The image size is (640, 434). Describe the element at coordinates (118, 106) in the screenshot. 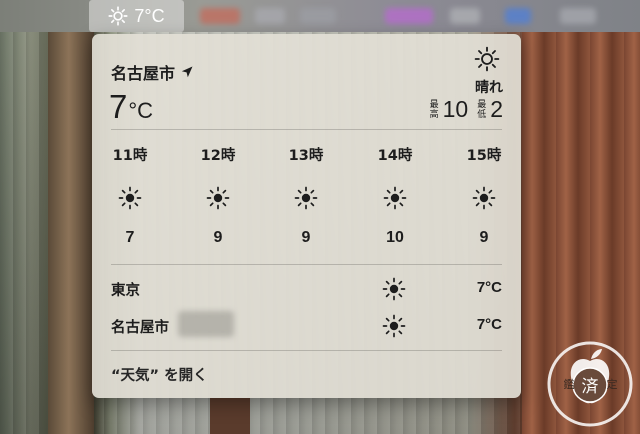

I see `current-temp-value: 7` at that location.